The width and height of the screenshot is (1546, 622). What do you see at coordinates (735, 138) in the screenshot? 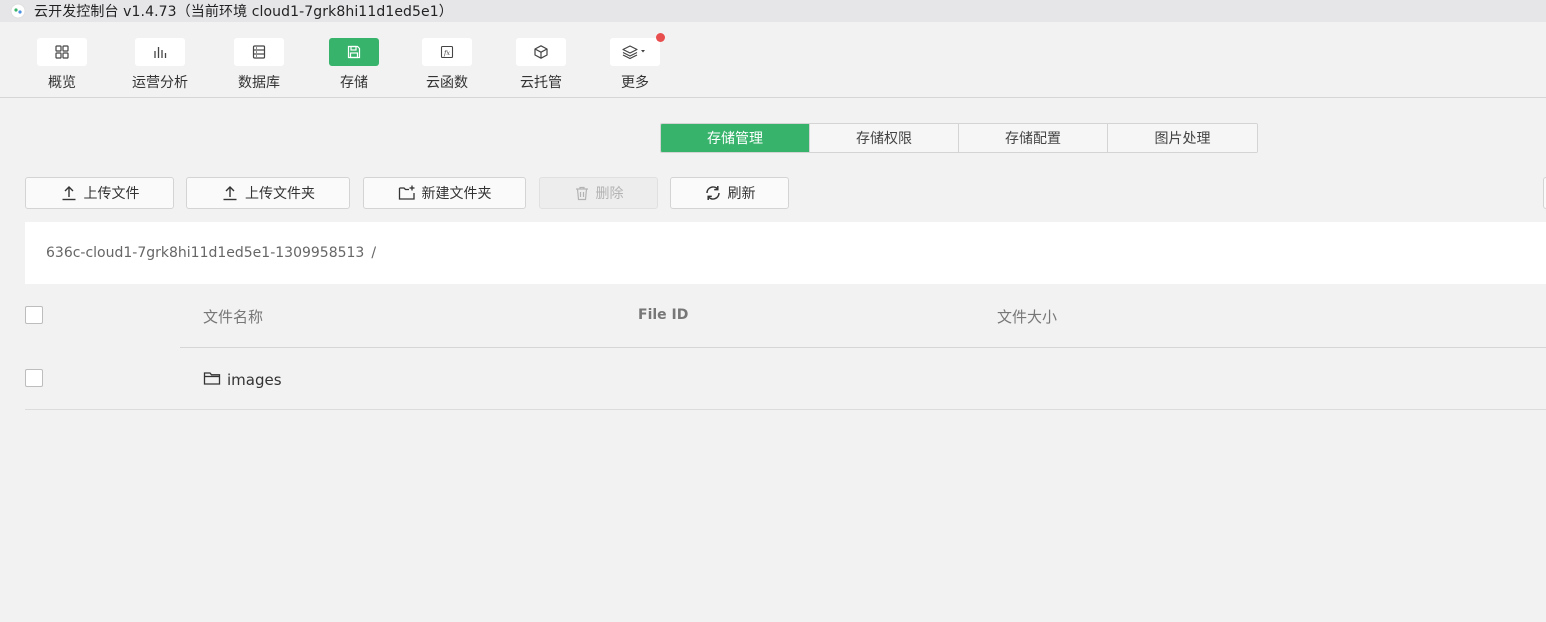
I see `tab-storage-management: 存储管理` at bounding box center [735, 138].